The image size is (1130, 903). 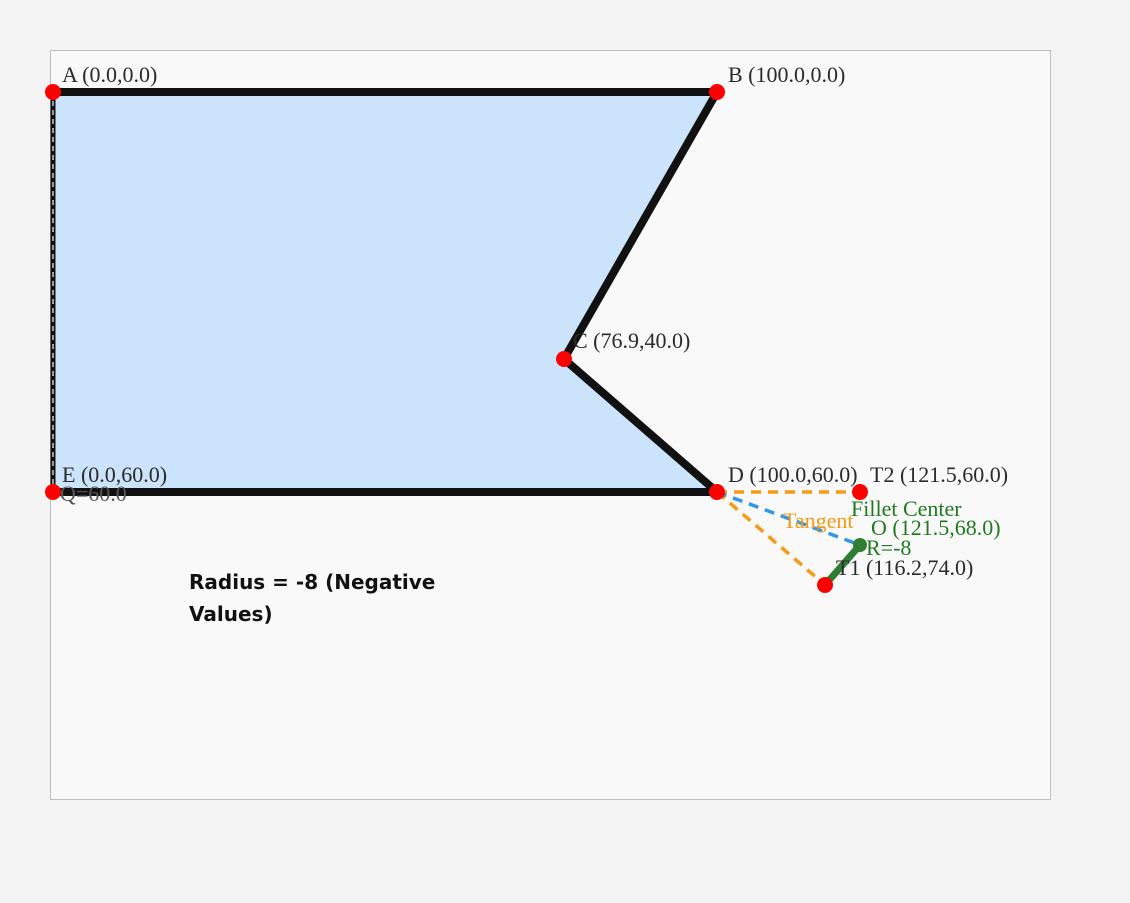 What do you see at coordinates (825, 585) in the screenshot?
I see `point-t1` at bounding box center [825, 585].